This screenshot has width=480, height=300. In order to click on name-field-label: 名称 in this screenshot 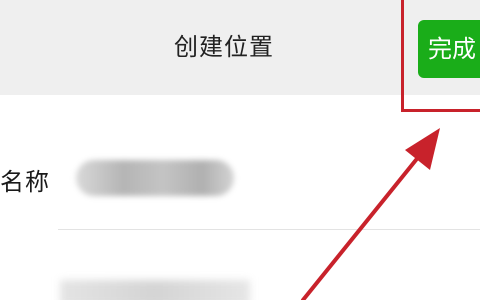, I will do `click(25, 182)`.